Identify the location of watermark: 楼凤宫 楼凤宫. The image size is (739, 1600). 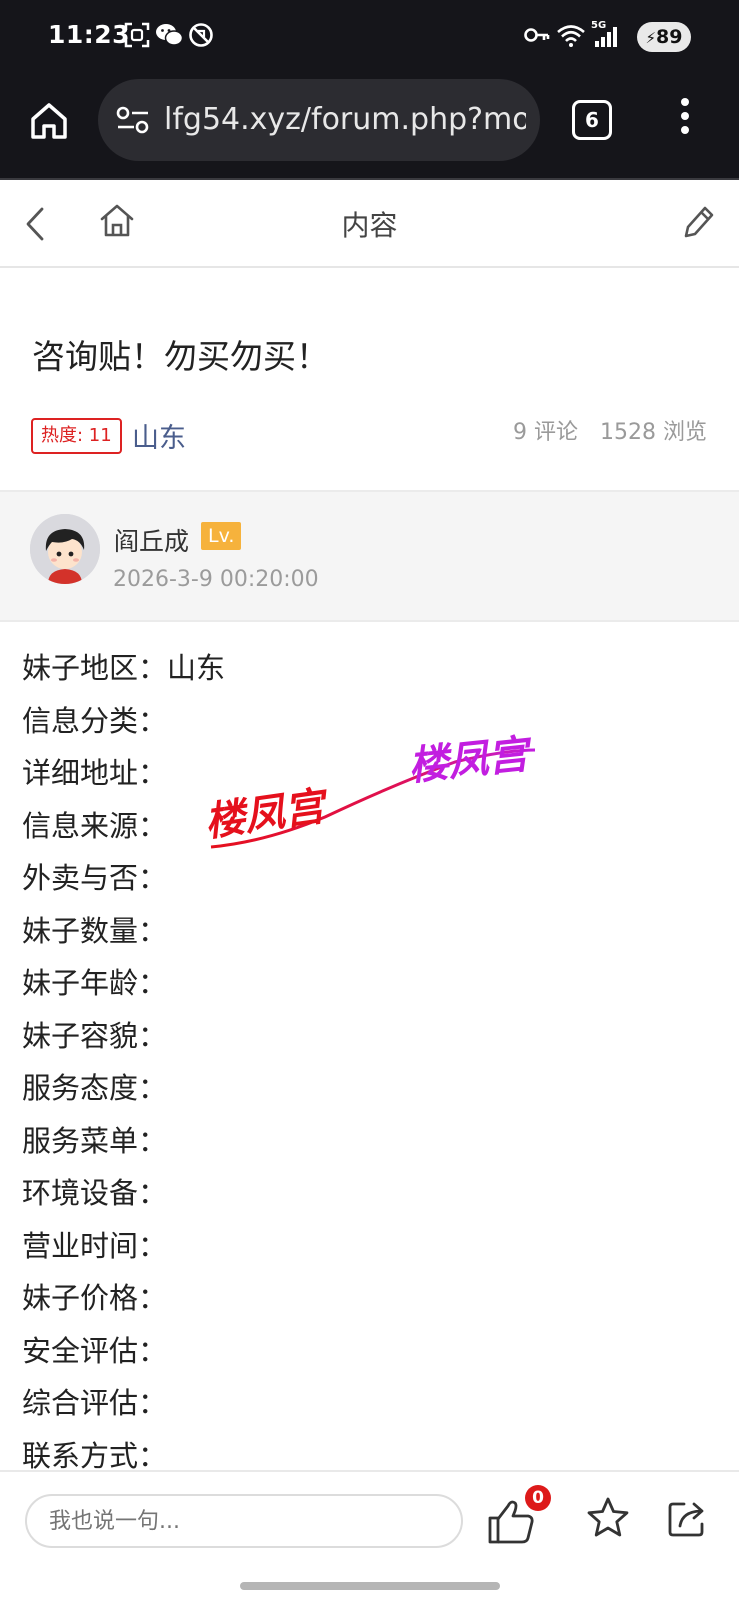
(370, 790).